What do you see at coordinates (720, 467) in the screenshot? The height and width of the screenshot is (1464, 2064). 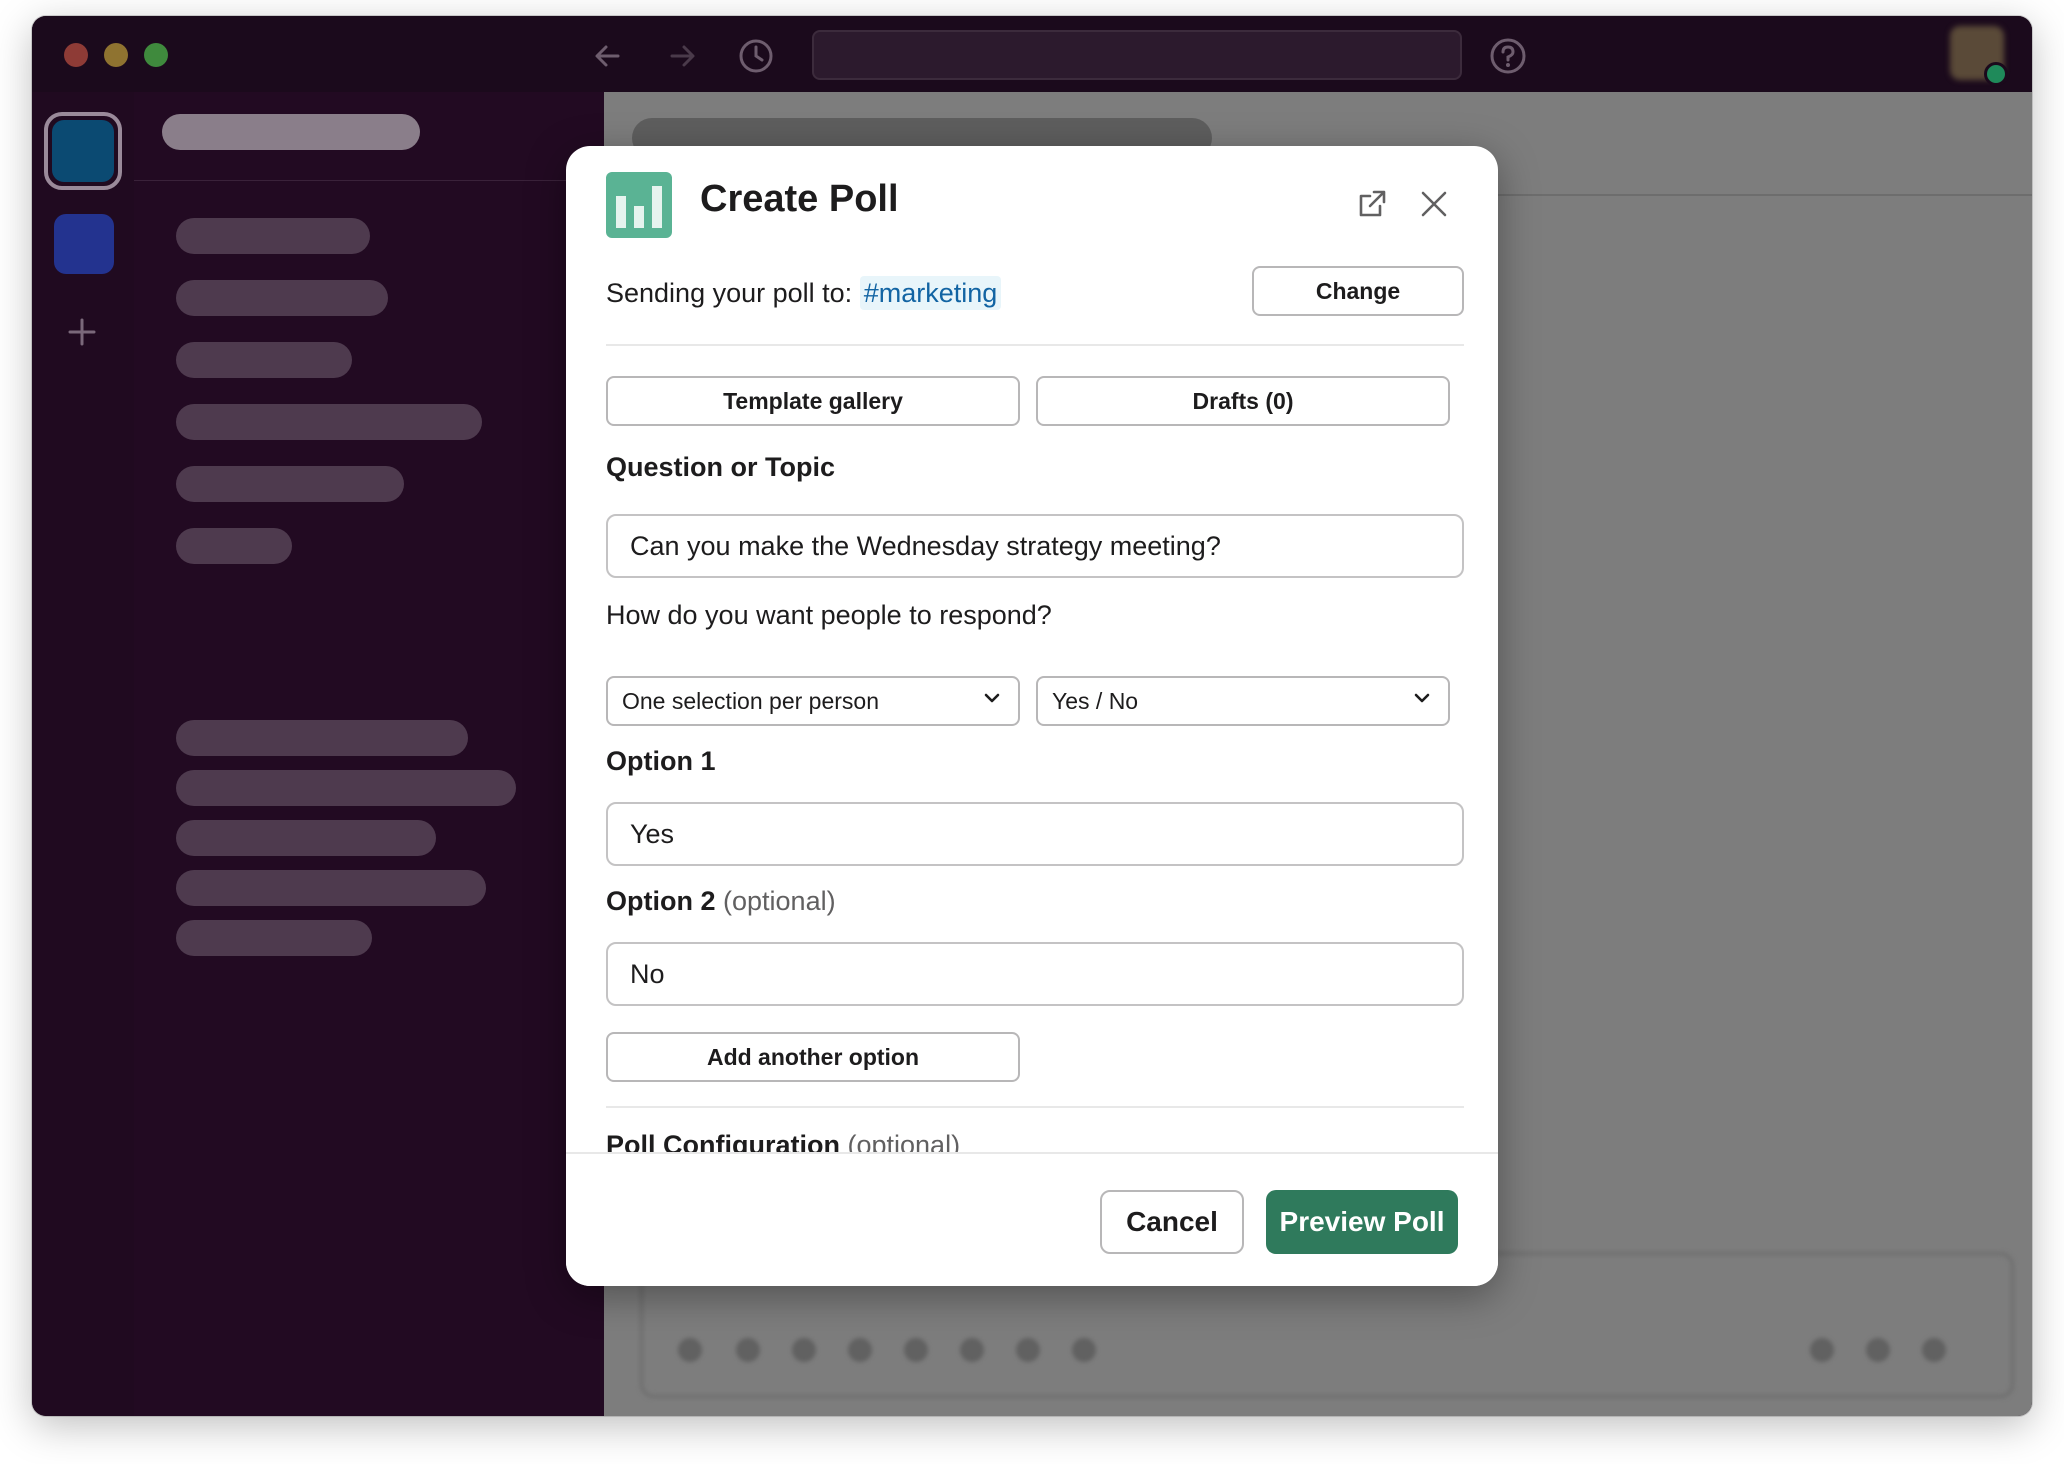 I see `question-label: Question or Topic` at bounding box center [720, 467].